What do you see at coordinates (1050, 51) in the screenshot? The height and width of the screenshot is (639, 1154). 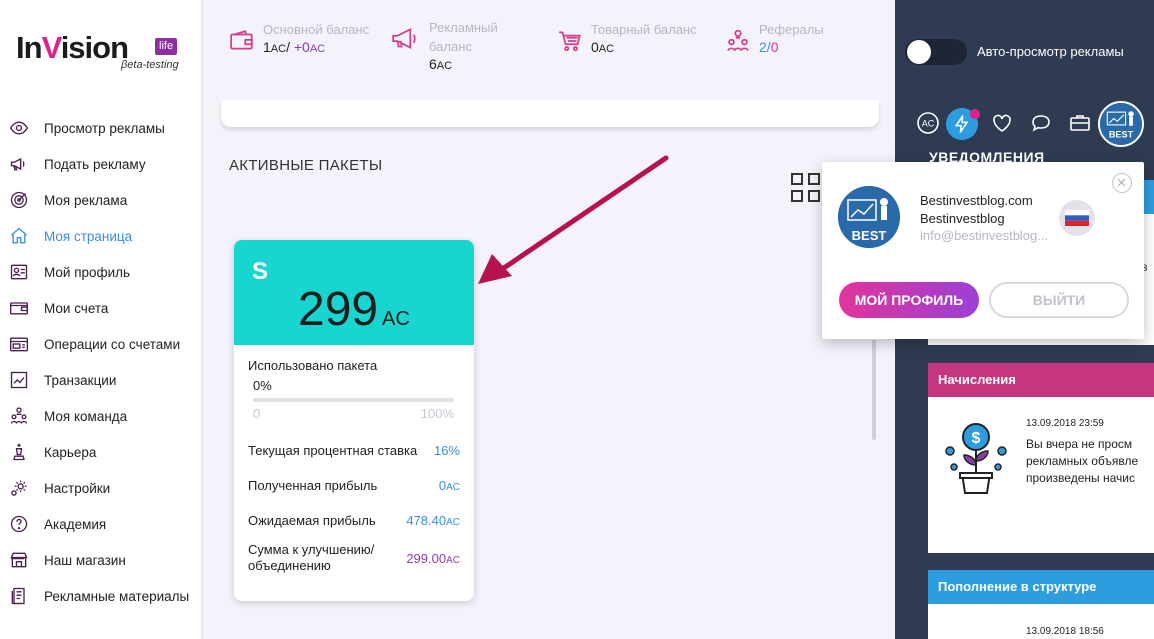 I see `auto-view-label: Авто-просмотр рекламы` at bounding box center [1050, 51].